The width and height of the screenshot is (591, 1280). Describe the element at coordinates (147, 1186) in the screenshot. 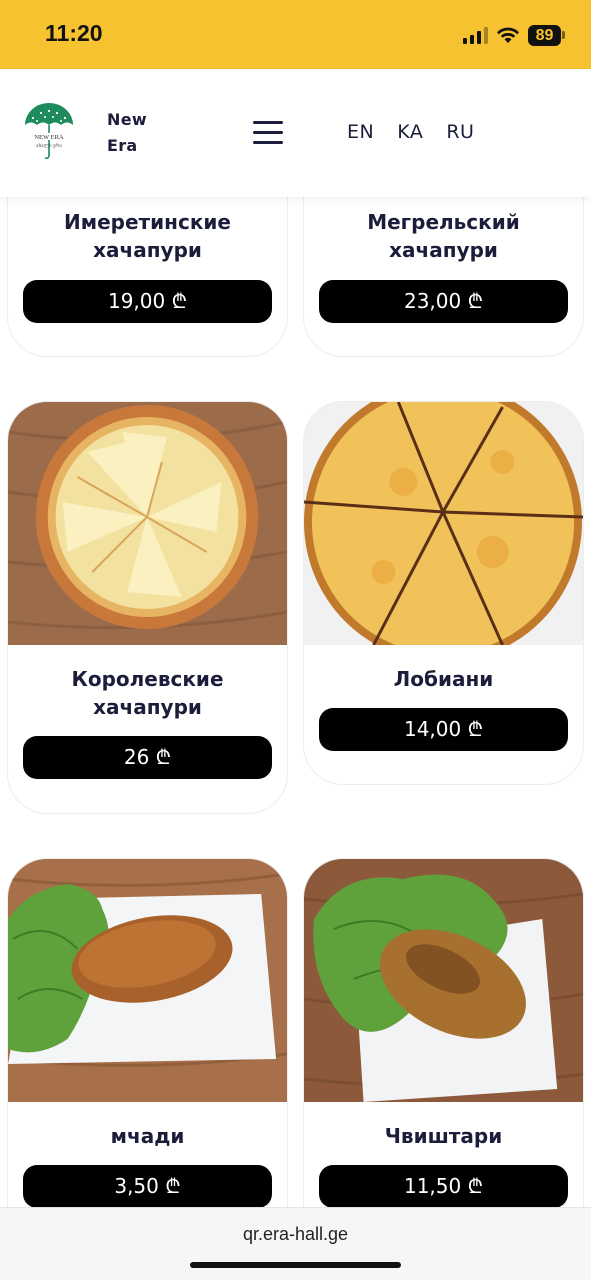

I see `menu-item-price-button: 3,50 ₾` at that location.